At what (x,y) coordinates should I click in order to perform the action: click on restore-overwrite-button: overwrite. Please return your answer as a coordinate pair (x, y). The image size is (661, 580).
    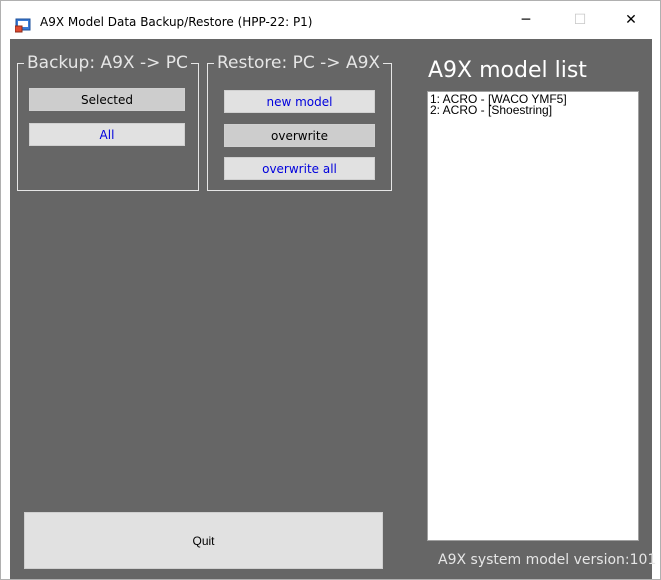
    Looking at the image, I should click on (299, 135).